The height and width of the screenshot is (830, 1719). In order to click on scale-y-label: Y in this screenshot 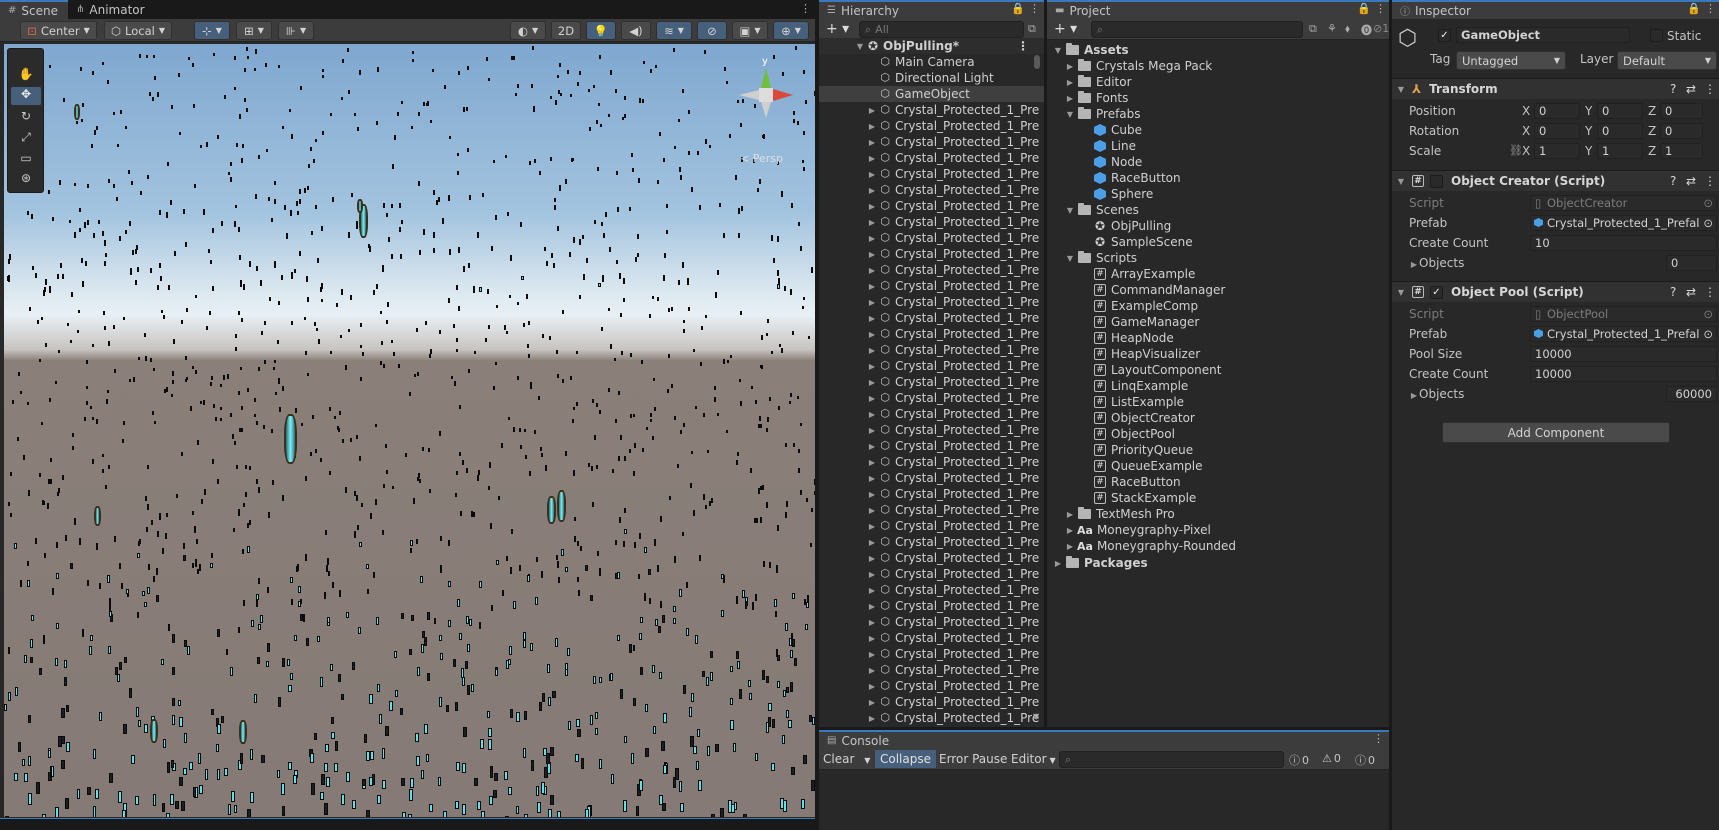, I will do `click(1588, 151)`.